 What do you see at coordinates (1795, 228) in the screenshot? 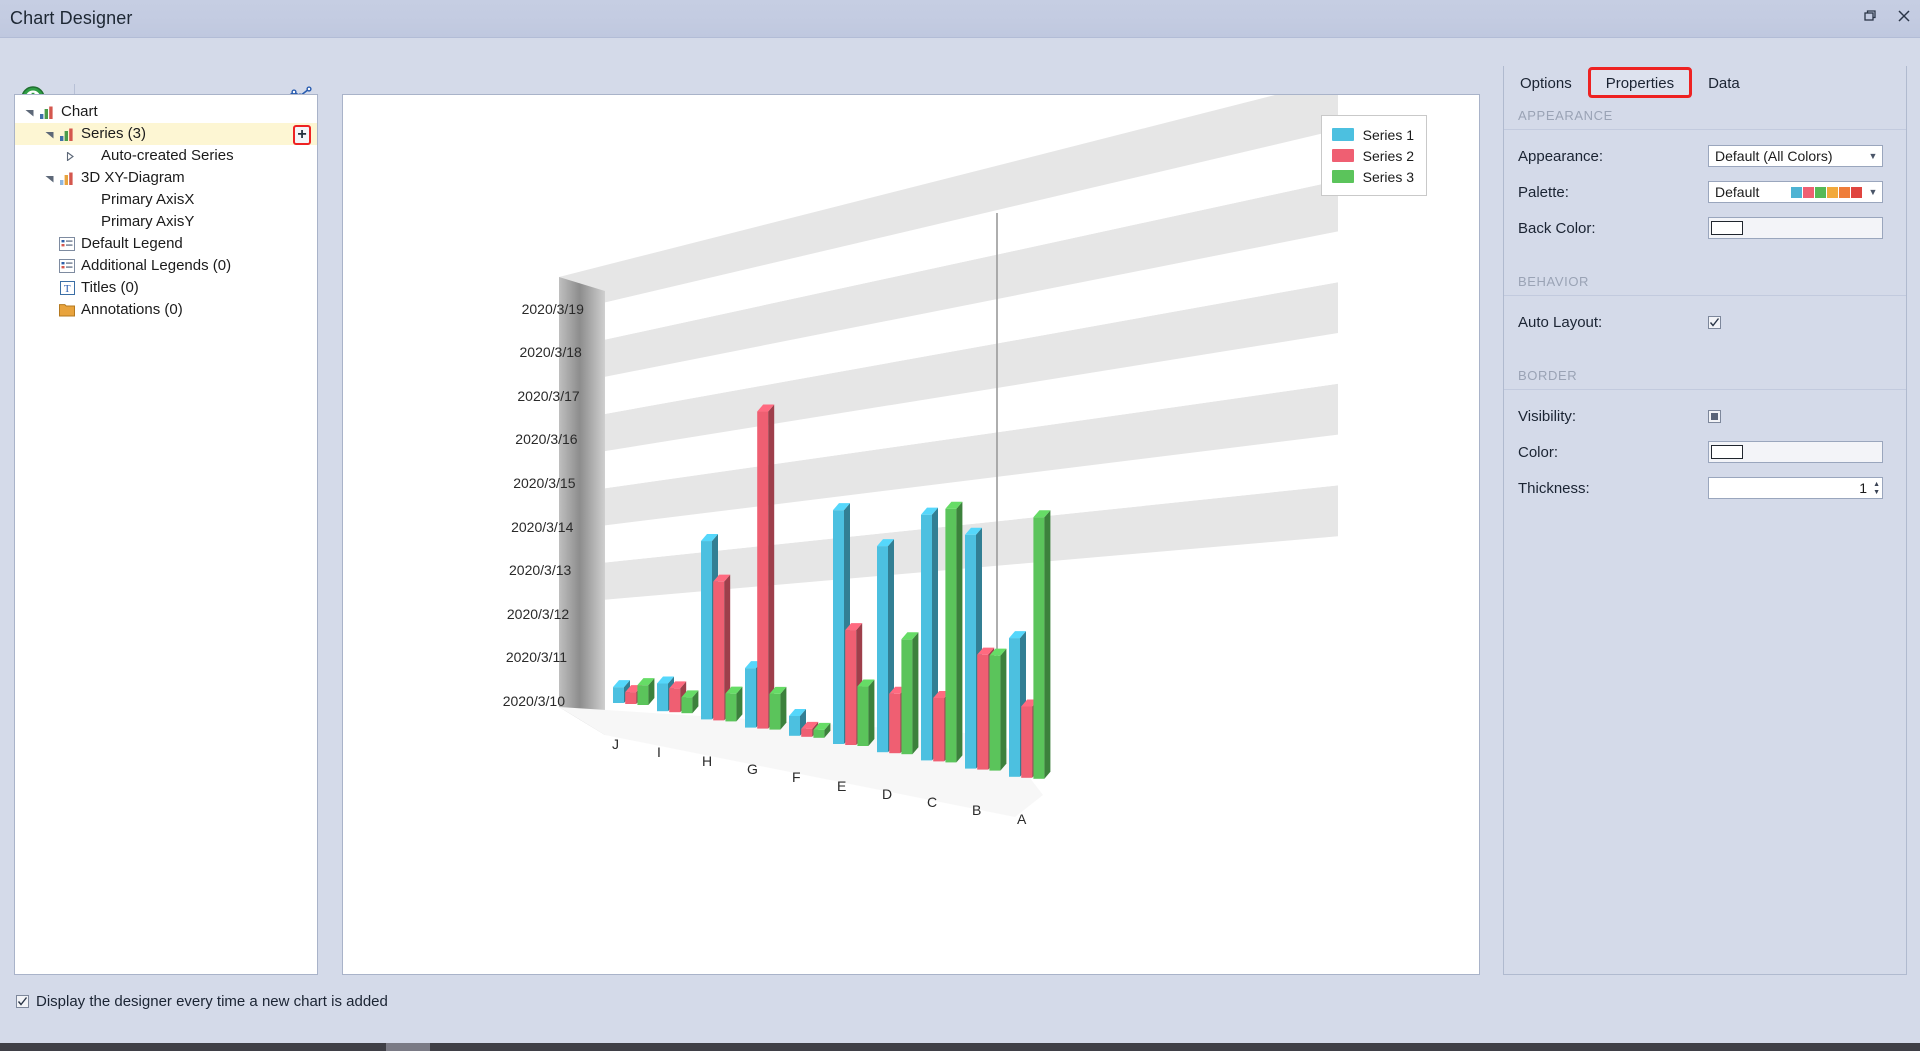
I see `back-color-color-picker` at bounding box center [1795, 228].